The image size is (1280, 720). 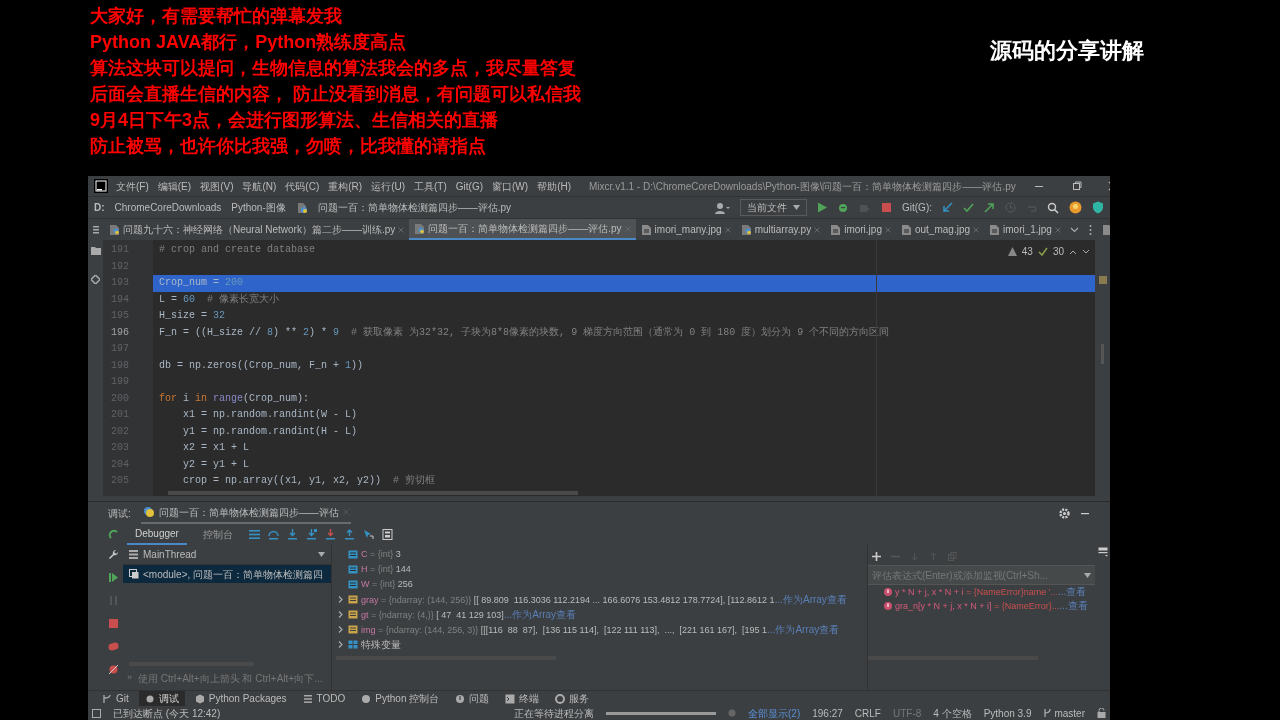 I want to click on cursor-icon, so click(x=368, y=534).